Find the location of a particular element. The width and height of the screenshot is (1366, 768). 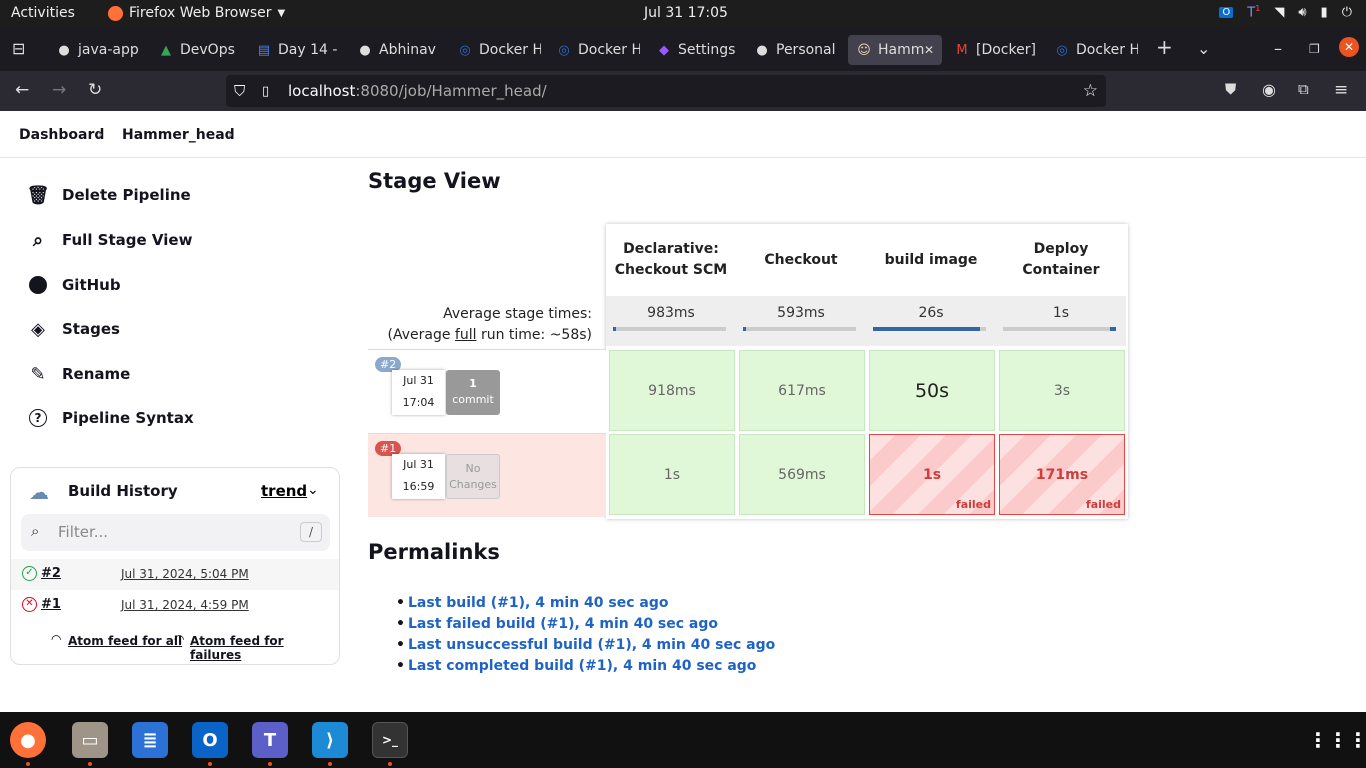

stage-cell: 569ms is located at coordinates (802, 474).